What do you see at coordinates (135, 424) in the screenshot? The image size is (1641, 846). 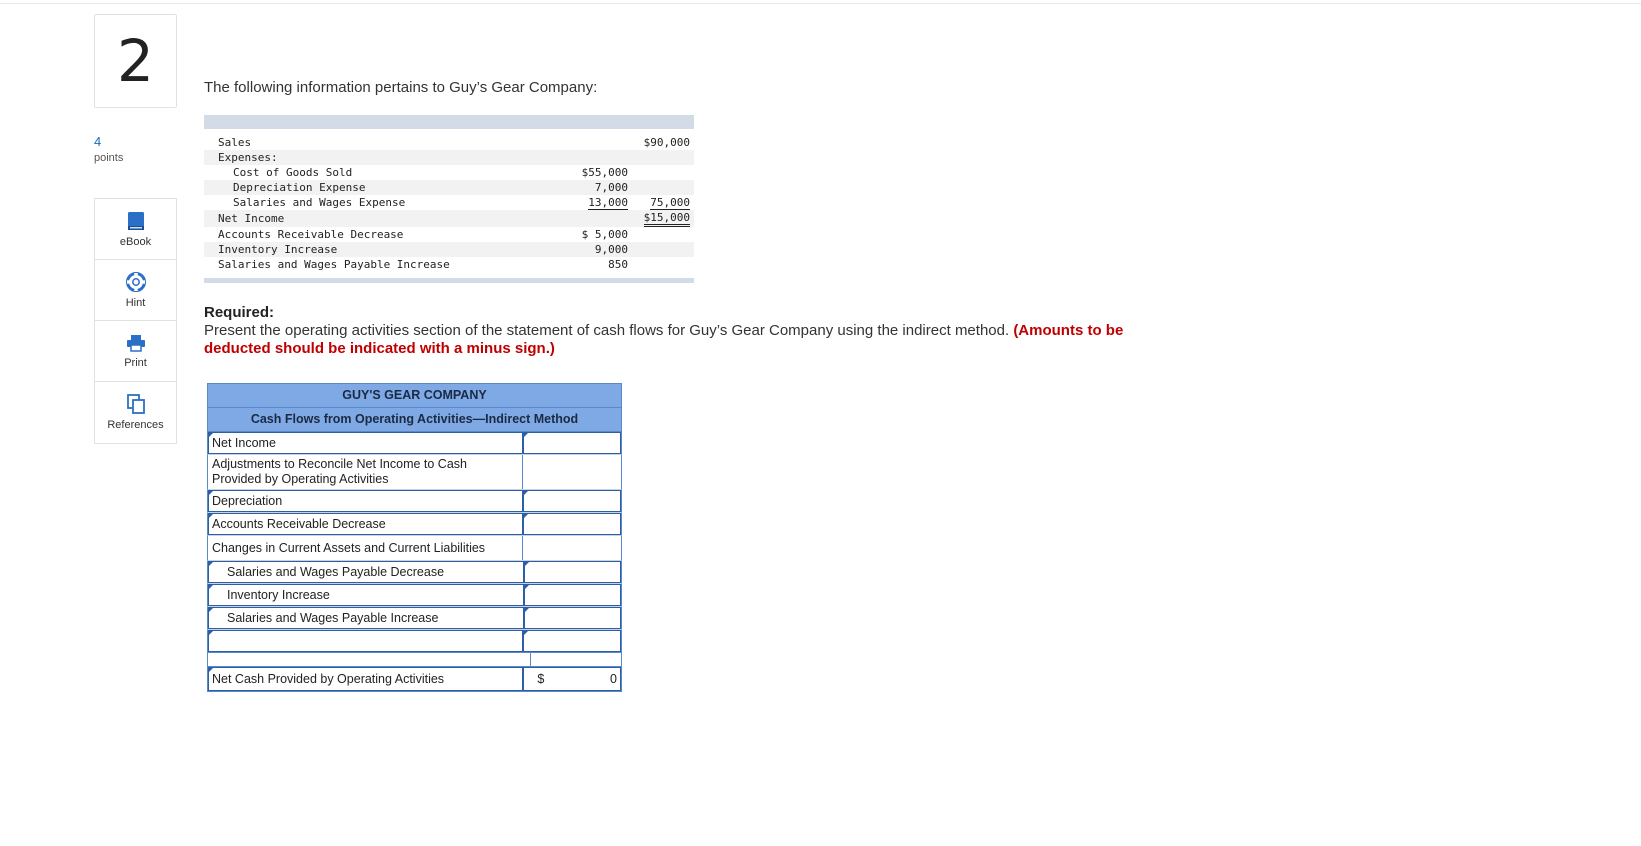 I see `references-label: References` at bounding box center [135, 424].